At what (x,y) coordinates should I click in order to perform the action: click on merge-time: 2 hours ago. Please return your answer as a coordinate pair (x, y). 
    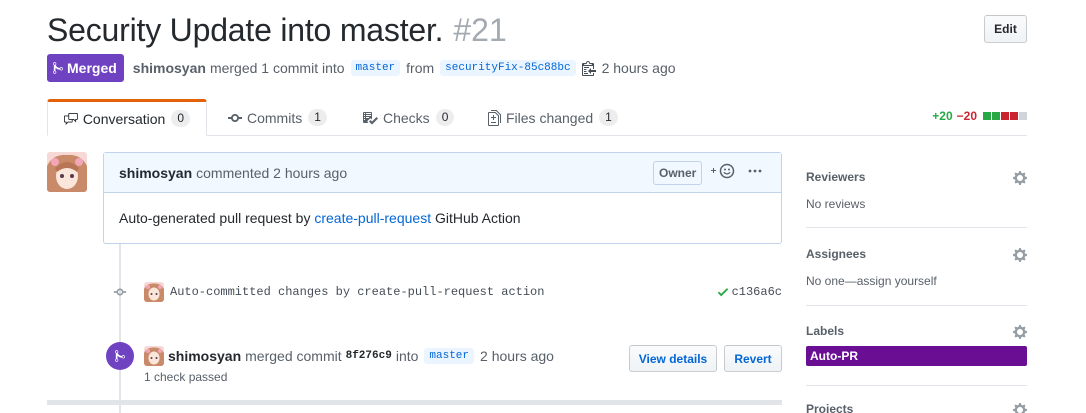
    Looking at the image, I should click on (517, 356).